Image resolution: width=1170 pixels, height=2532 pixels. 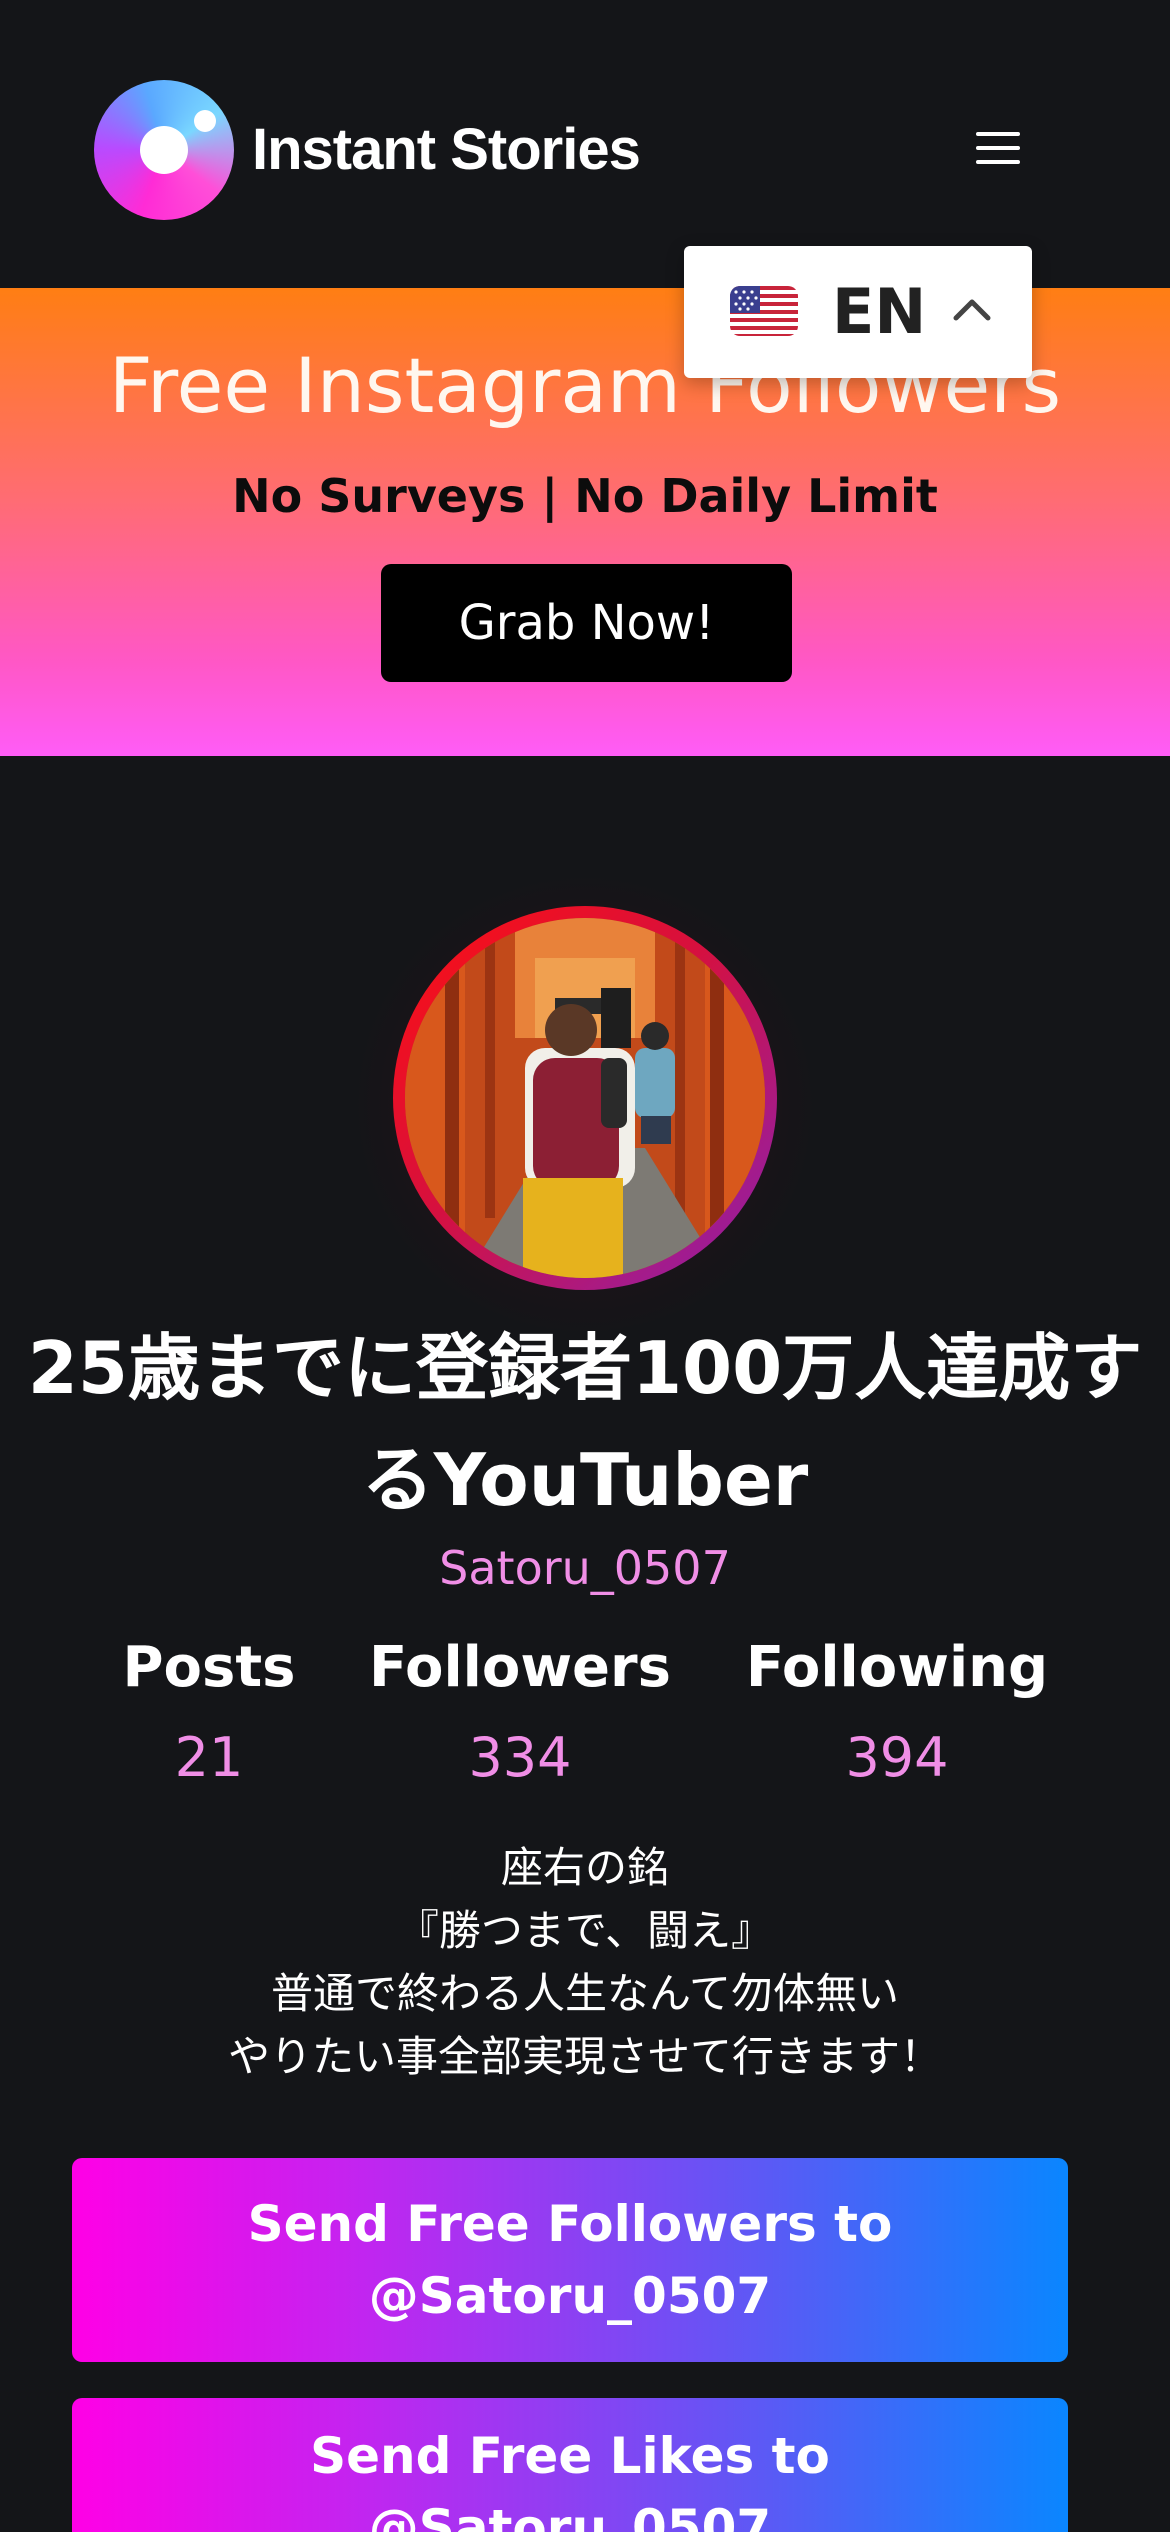 I want to click on camera-lens-logo-icon, so click(x=164, y=150).